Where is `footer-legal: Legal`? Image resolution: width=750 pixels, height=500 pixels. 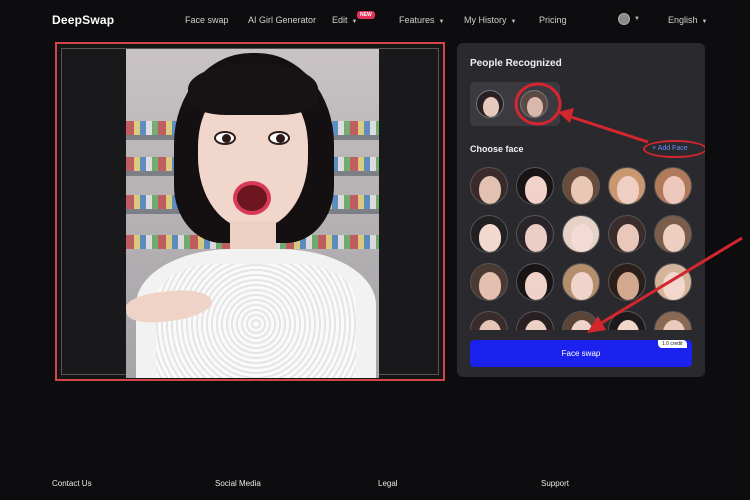
footer-legal: Legal is located at coordinates (388, 483).